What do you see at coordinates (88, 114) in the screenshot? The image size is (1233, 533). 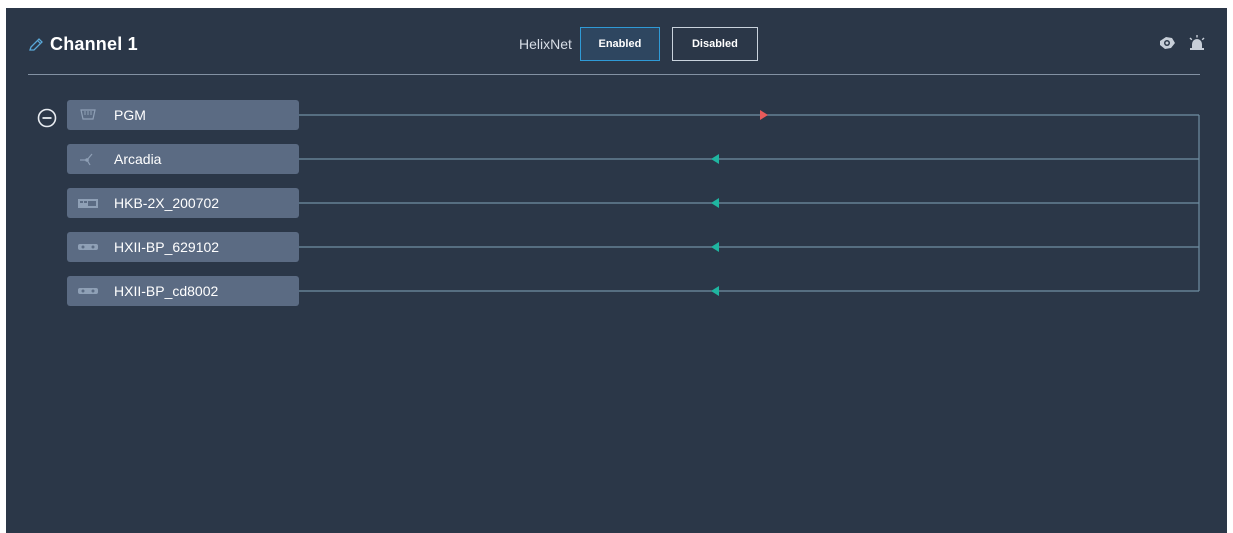 I see `program-input-icon` at bounding box center [88, 114].